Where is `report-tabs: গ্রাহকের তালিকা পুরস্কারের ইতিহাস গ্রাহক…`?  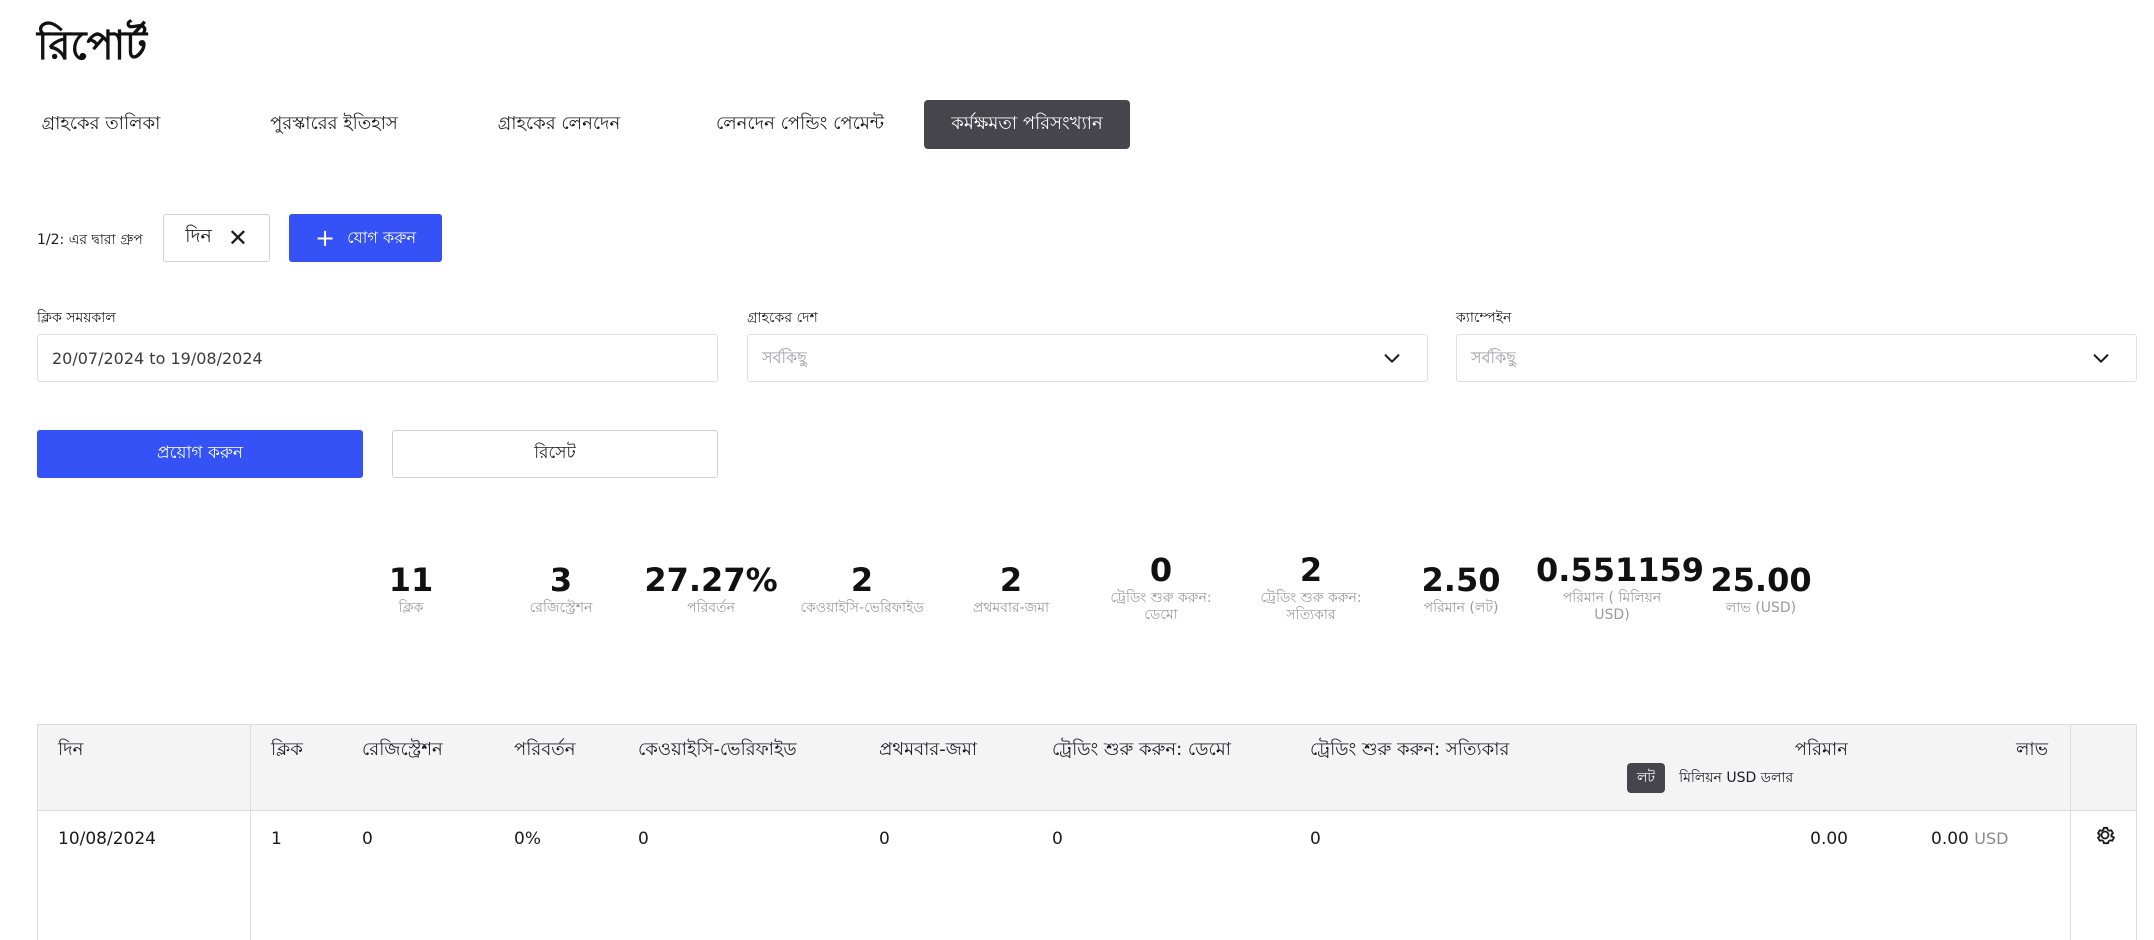 report-tabs: গ্রাহকের তালিকা পুরস্কারের ইতিহাস গ্রাহক… is located at coordinates (587, 124).